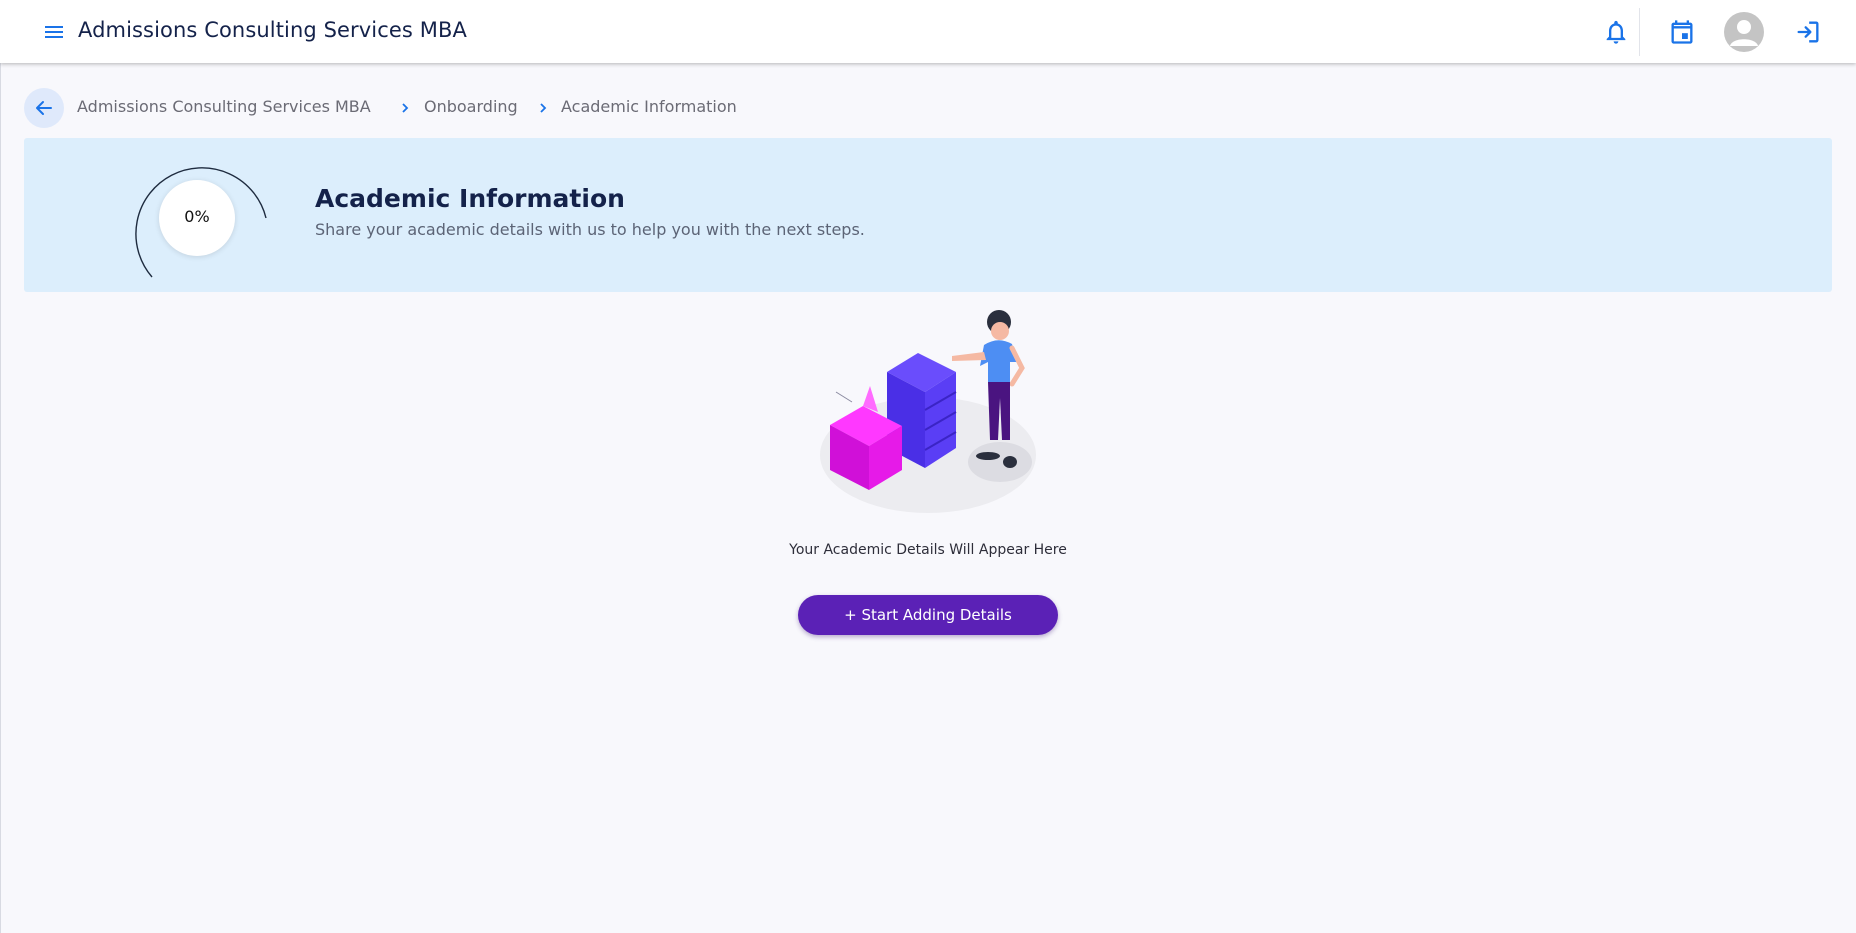 The width and height of the screenshot is (1856, 933). I want to click on progress-percent: 0%, so click(197, 216).